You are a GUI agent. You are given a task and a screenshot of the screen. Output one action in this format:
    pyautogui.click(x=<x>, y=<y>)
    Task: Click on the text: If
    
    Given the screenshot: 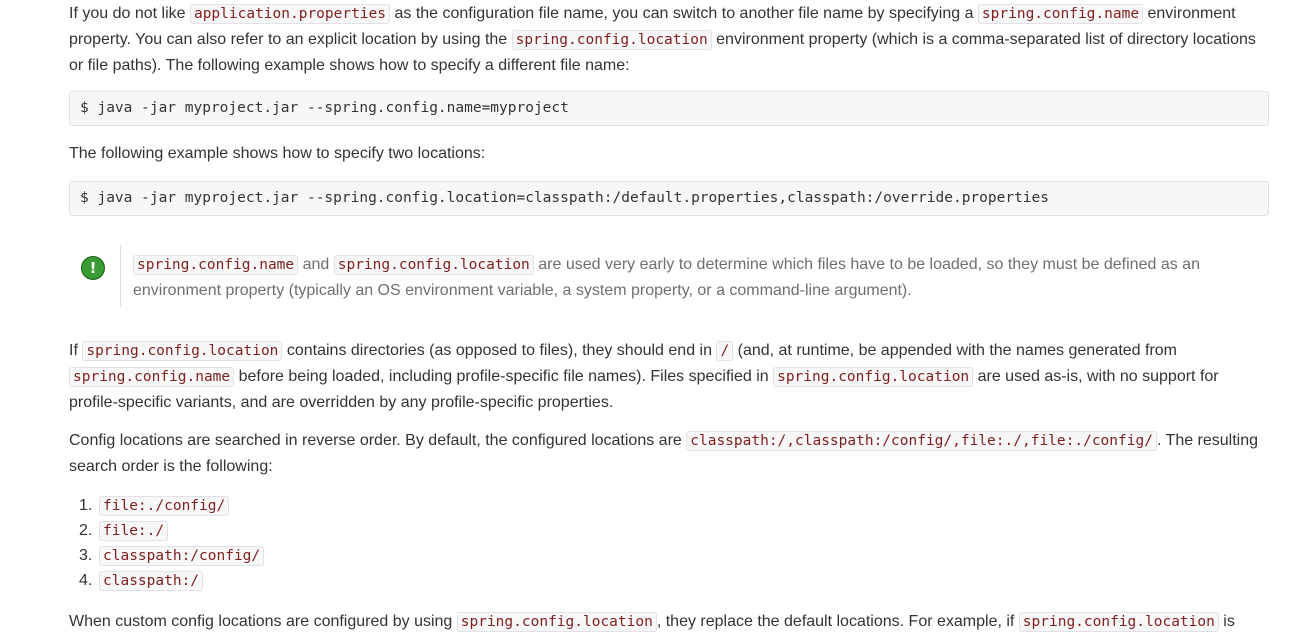 What is the action you would take?
    pyautogui.click(x=76, y=350)
    